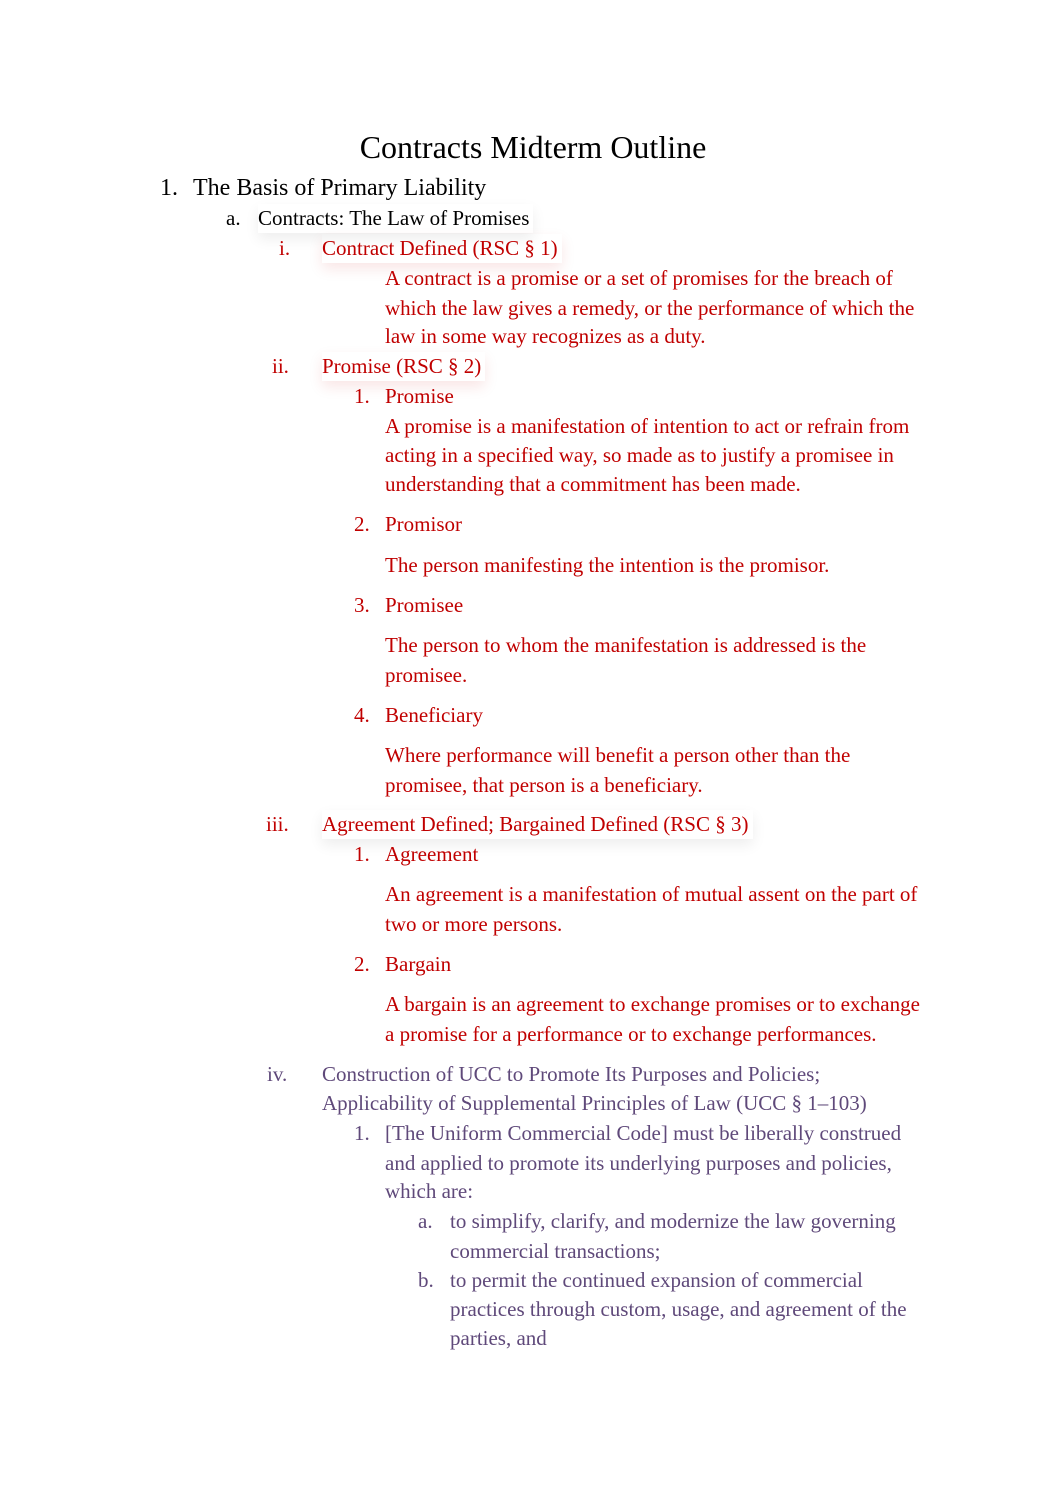 The image size is (1062, 1504). I want to click on definition-line: two or more persons., so click(474, 924).